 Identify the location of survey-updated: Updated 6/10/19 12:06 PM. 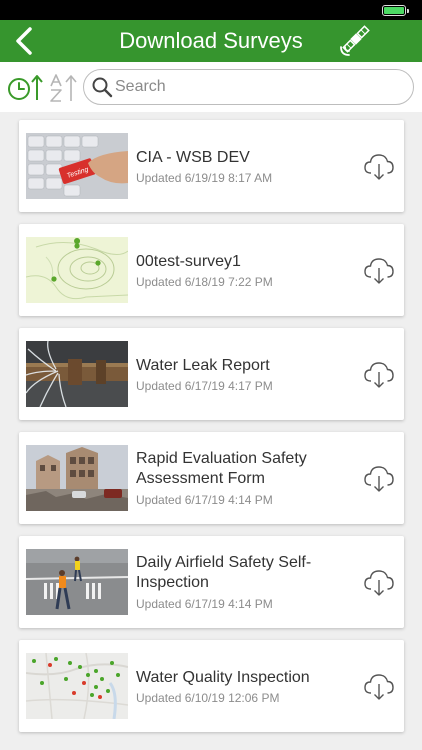
(208, 698).